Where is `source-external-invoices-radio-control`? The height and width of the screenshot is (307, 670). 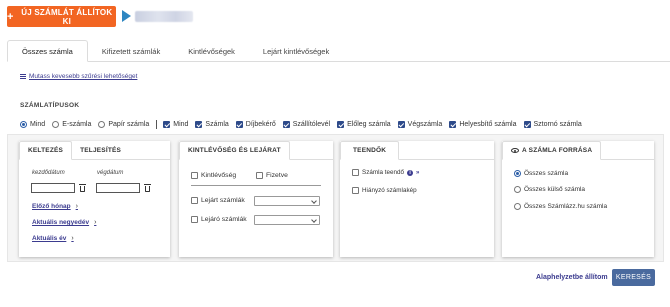 source-external-invoices-radio-control is located at coordinates (517, 189).